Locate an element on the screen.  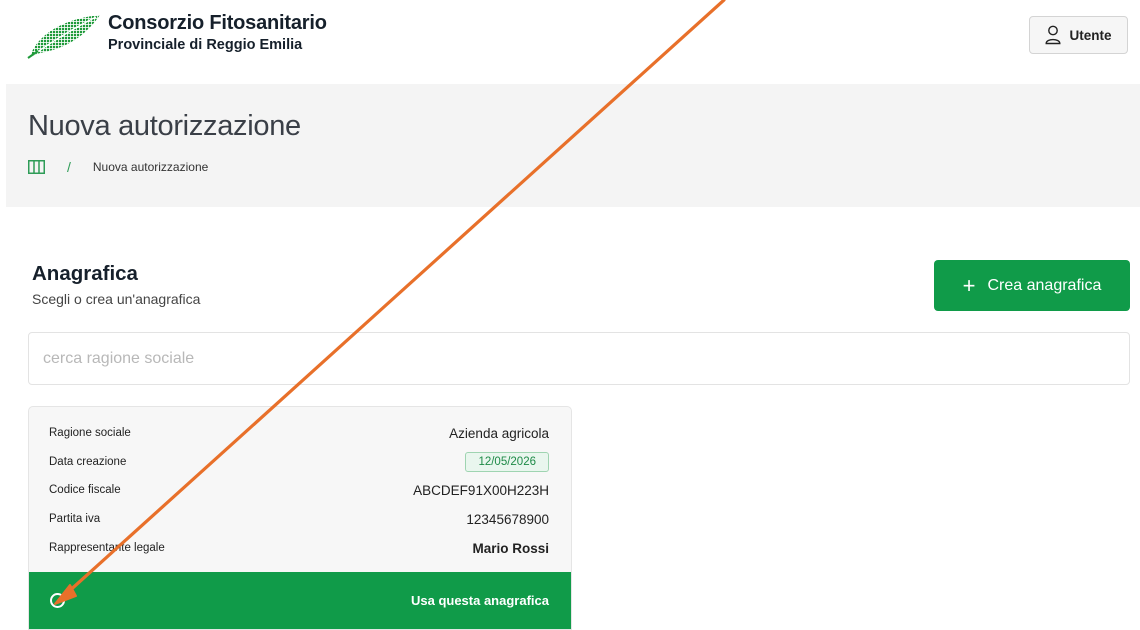
card-row-data-creazione: Data creazione 12/05/2026 is located at coordinates (299, 462).